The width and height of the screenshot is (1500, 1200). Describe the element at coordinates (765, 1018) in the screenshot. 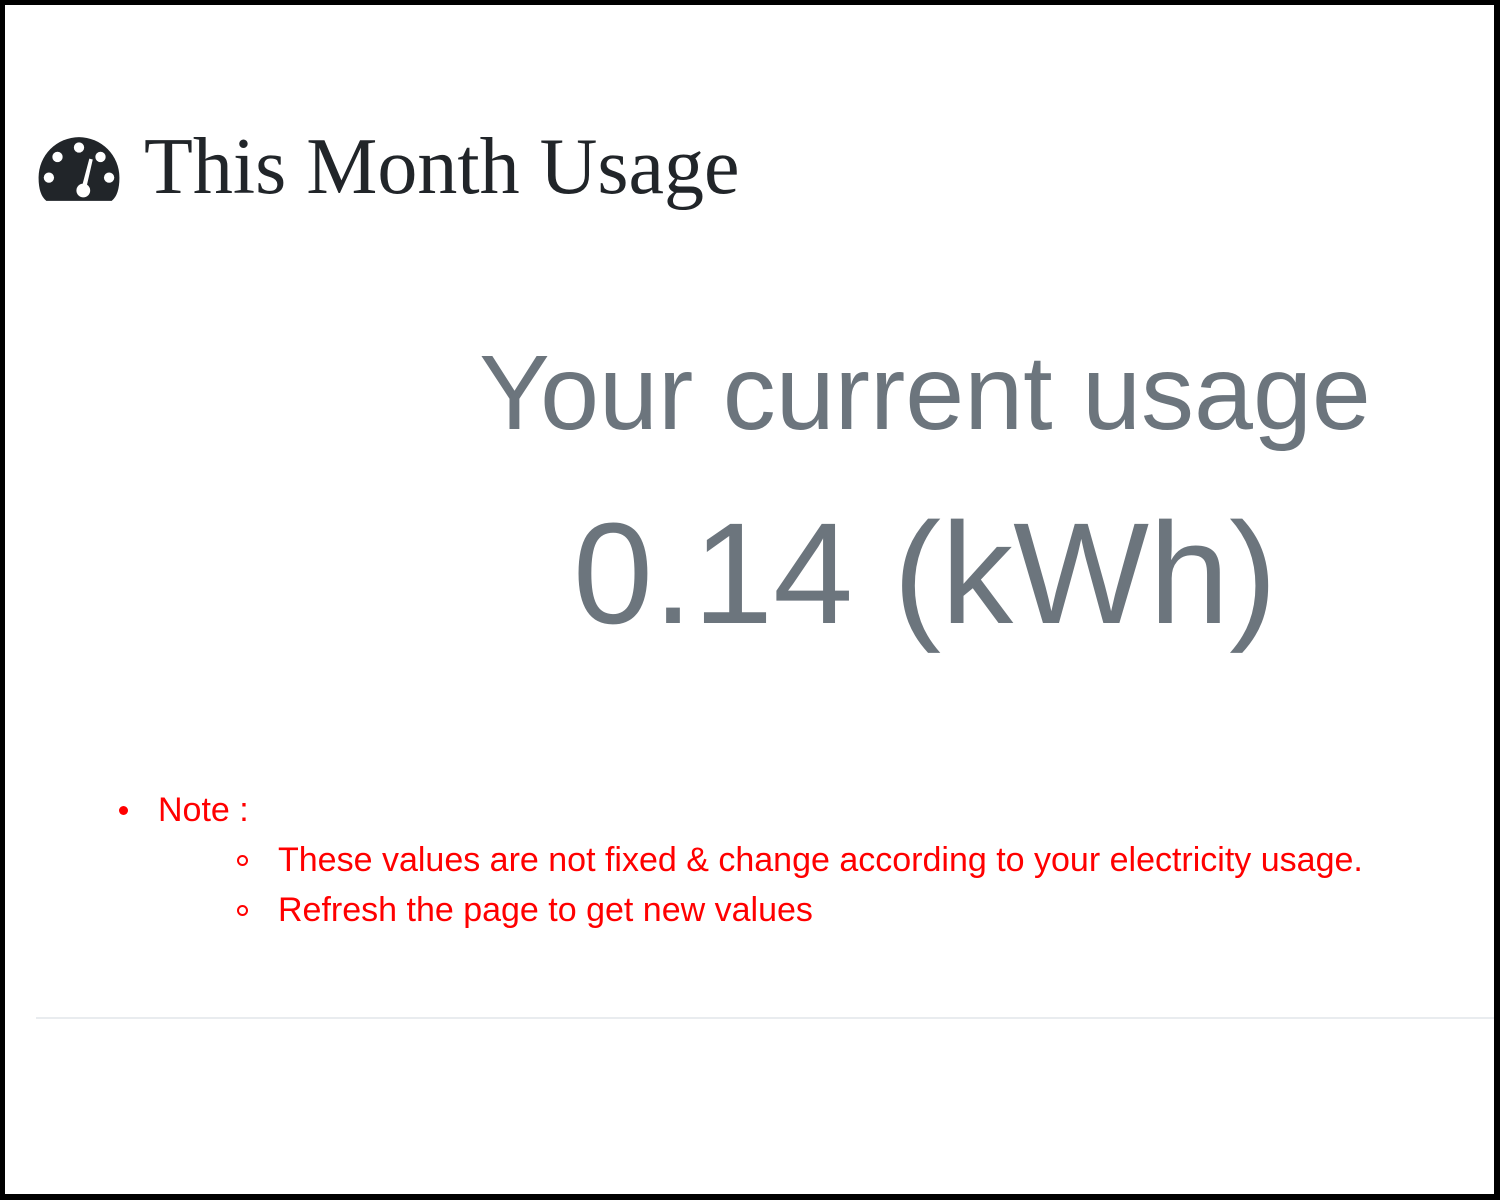

I see `divider` at that location.